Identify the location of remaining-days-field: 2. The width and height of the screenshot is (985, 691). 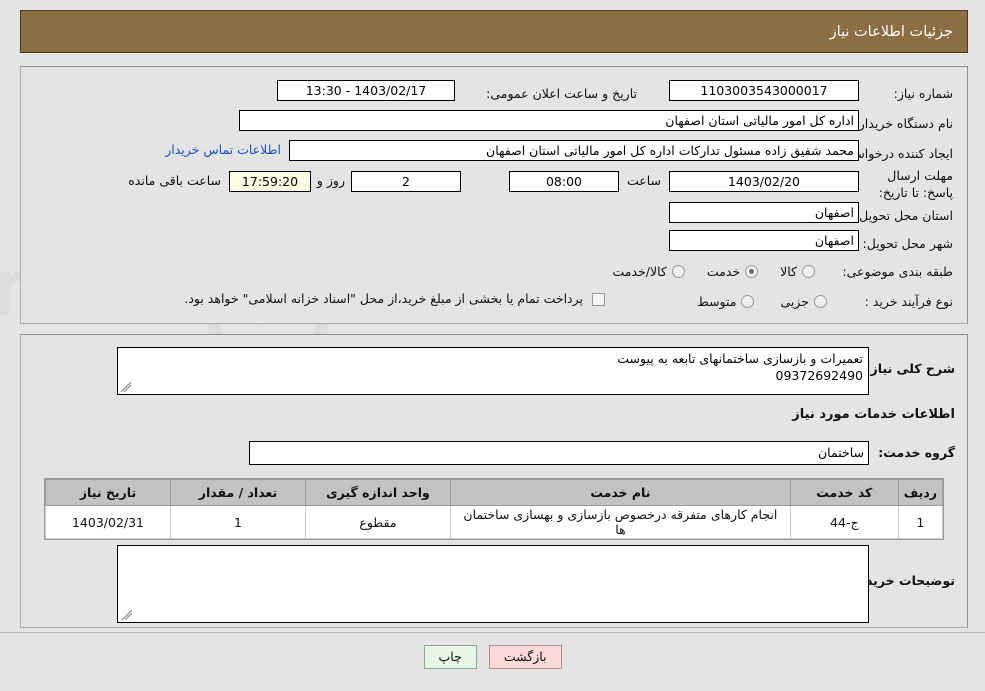
(406, 181).